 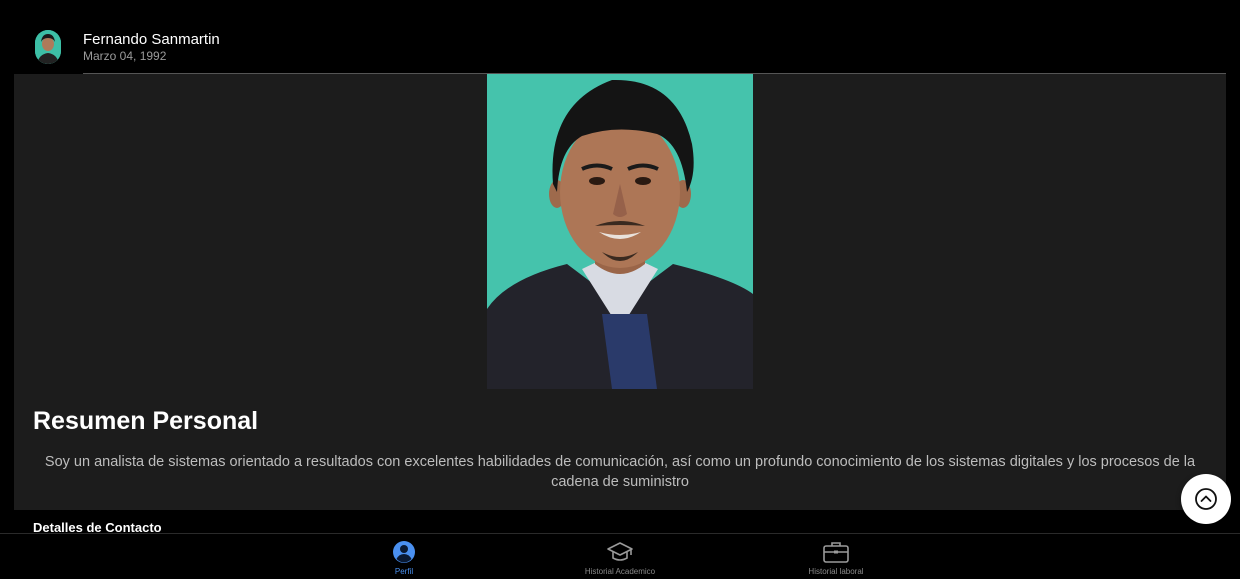 I want to click on nav-label-historial-laboral: Historial laboral, so click(x=836, y=571).